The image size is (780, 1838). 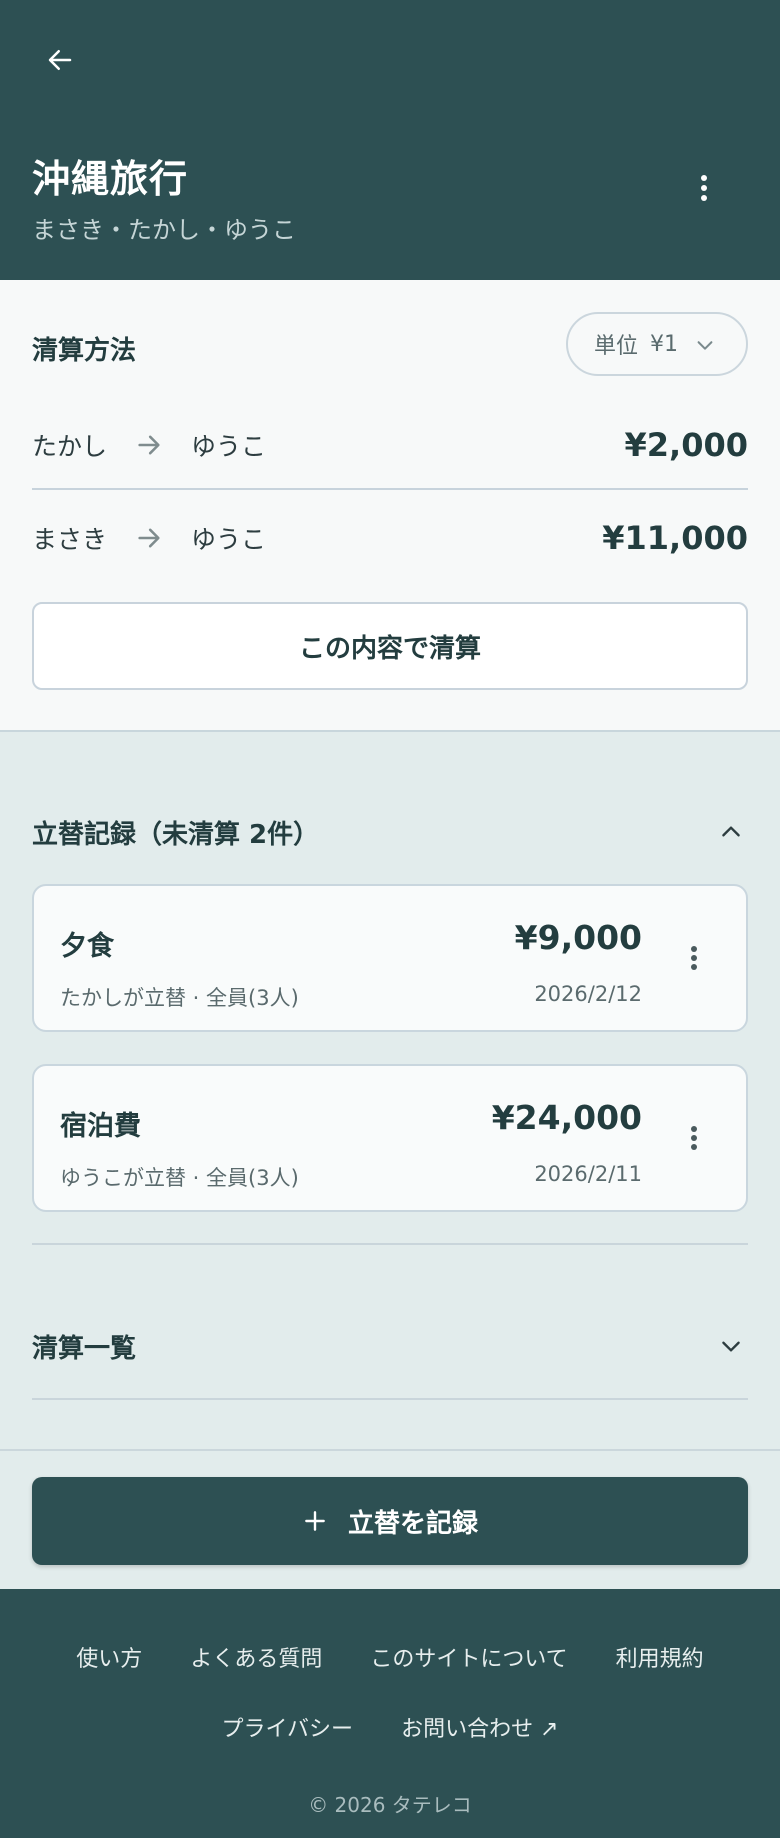 I want to click on transfer-amount: ¥2,000, so click(x=686, y=445).